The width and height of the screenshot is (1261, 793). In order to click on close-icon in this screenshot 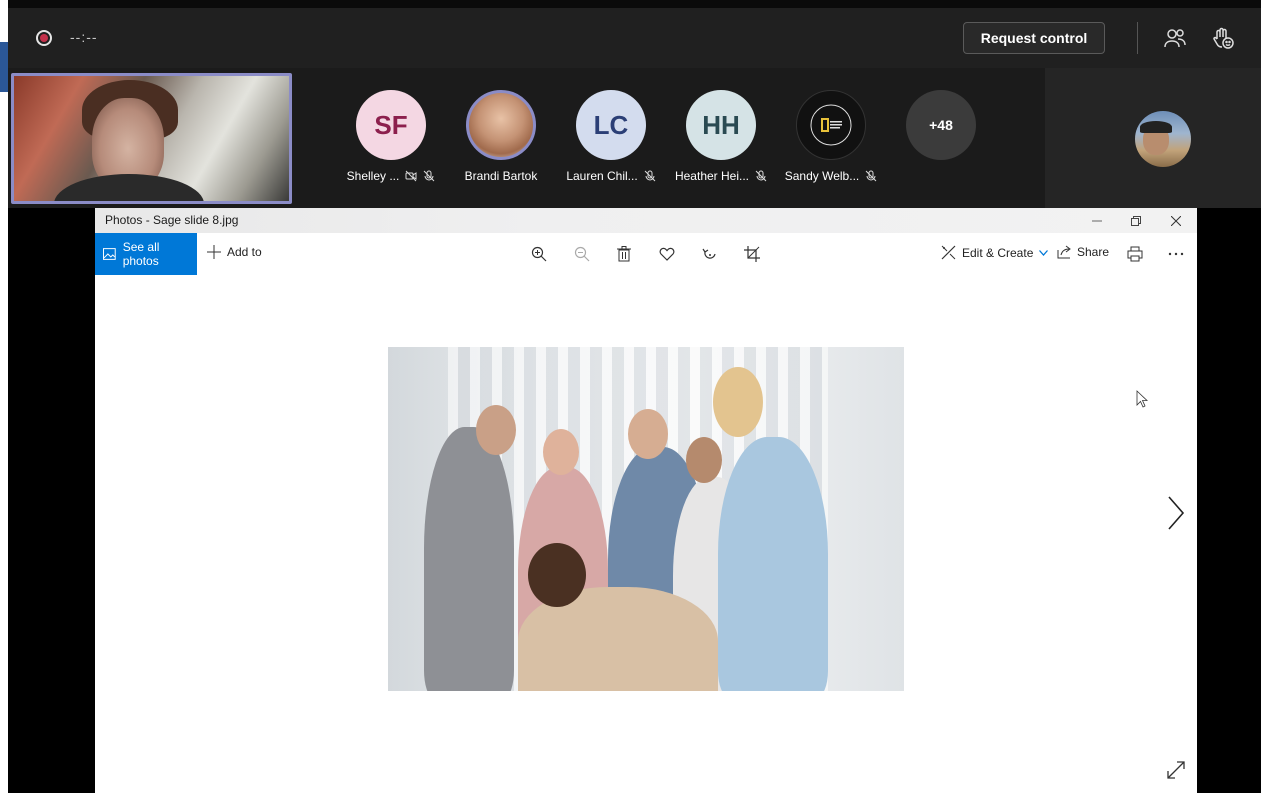, I will do `click(1176, 221)`.